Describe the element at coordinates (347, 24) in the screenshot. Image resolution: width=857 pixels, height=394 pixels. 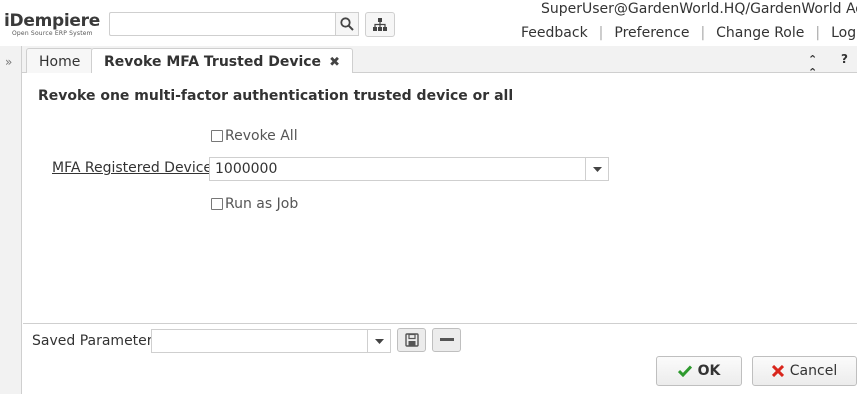
I see `search-icon` at that location.